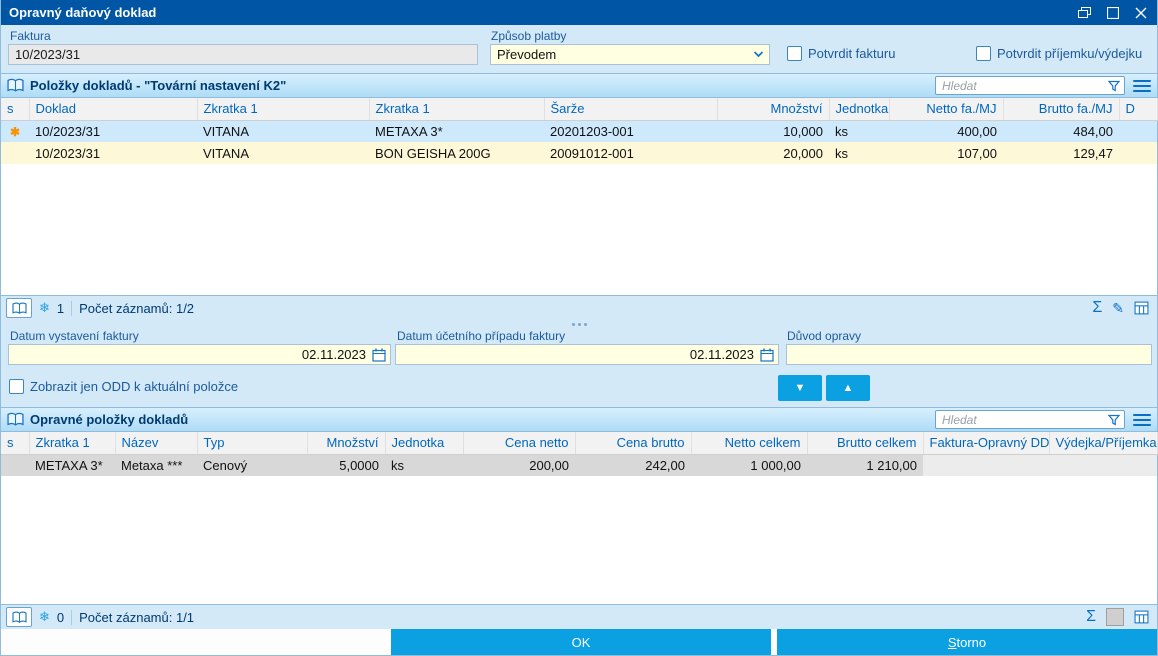 The height and width of the screenshot is (656, 1158). What do you see at coordinates (800, 388) in the screenshot?
I see `move-down-button: ▼` at bounding box center [800, 388].